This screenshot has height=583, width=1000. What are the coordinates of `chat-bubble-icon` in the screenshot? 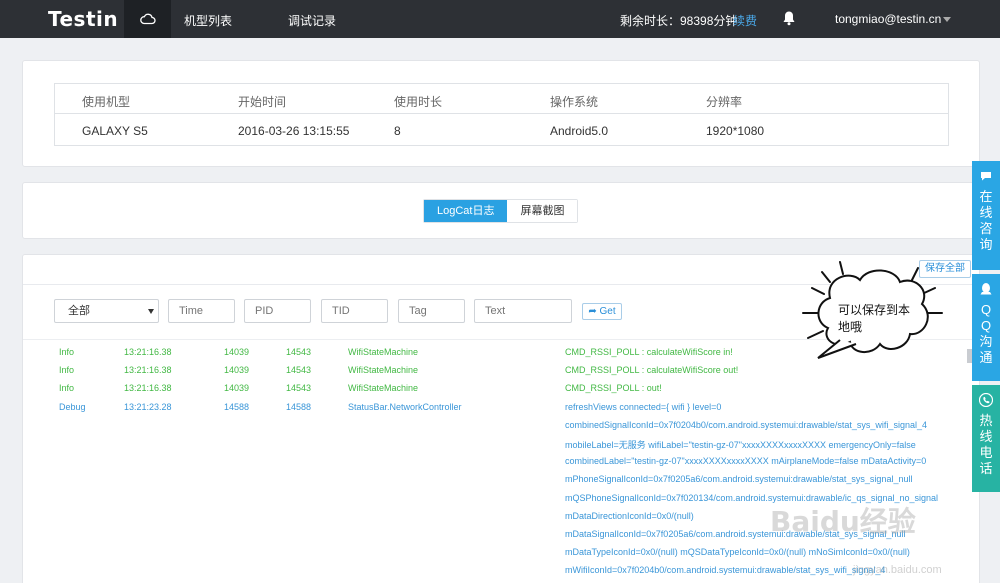 It's located at (986, 176).